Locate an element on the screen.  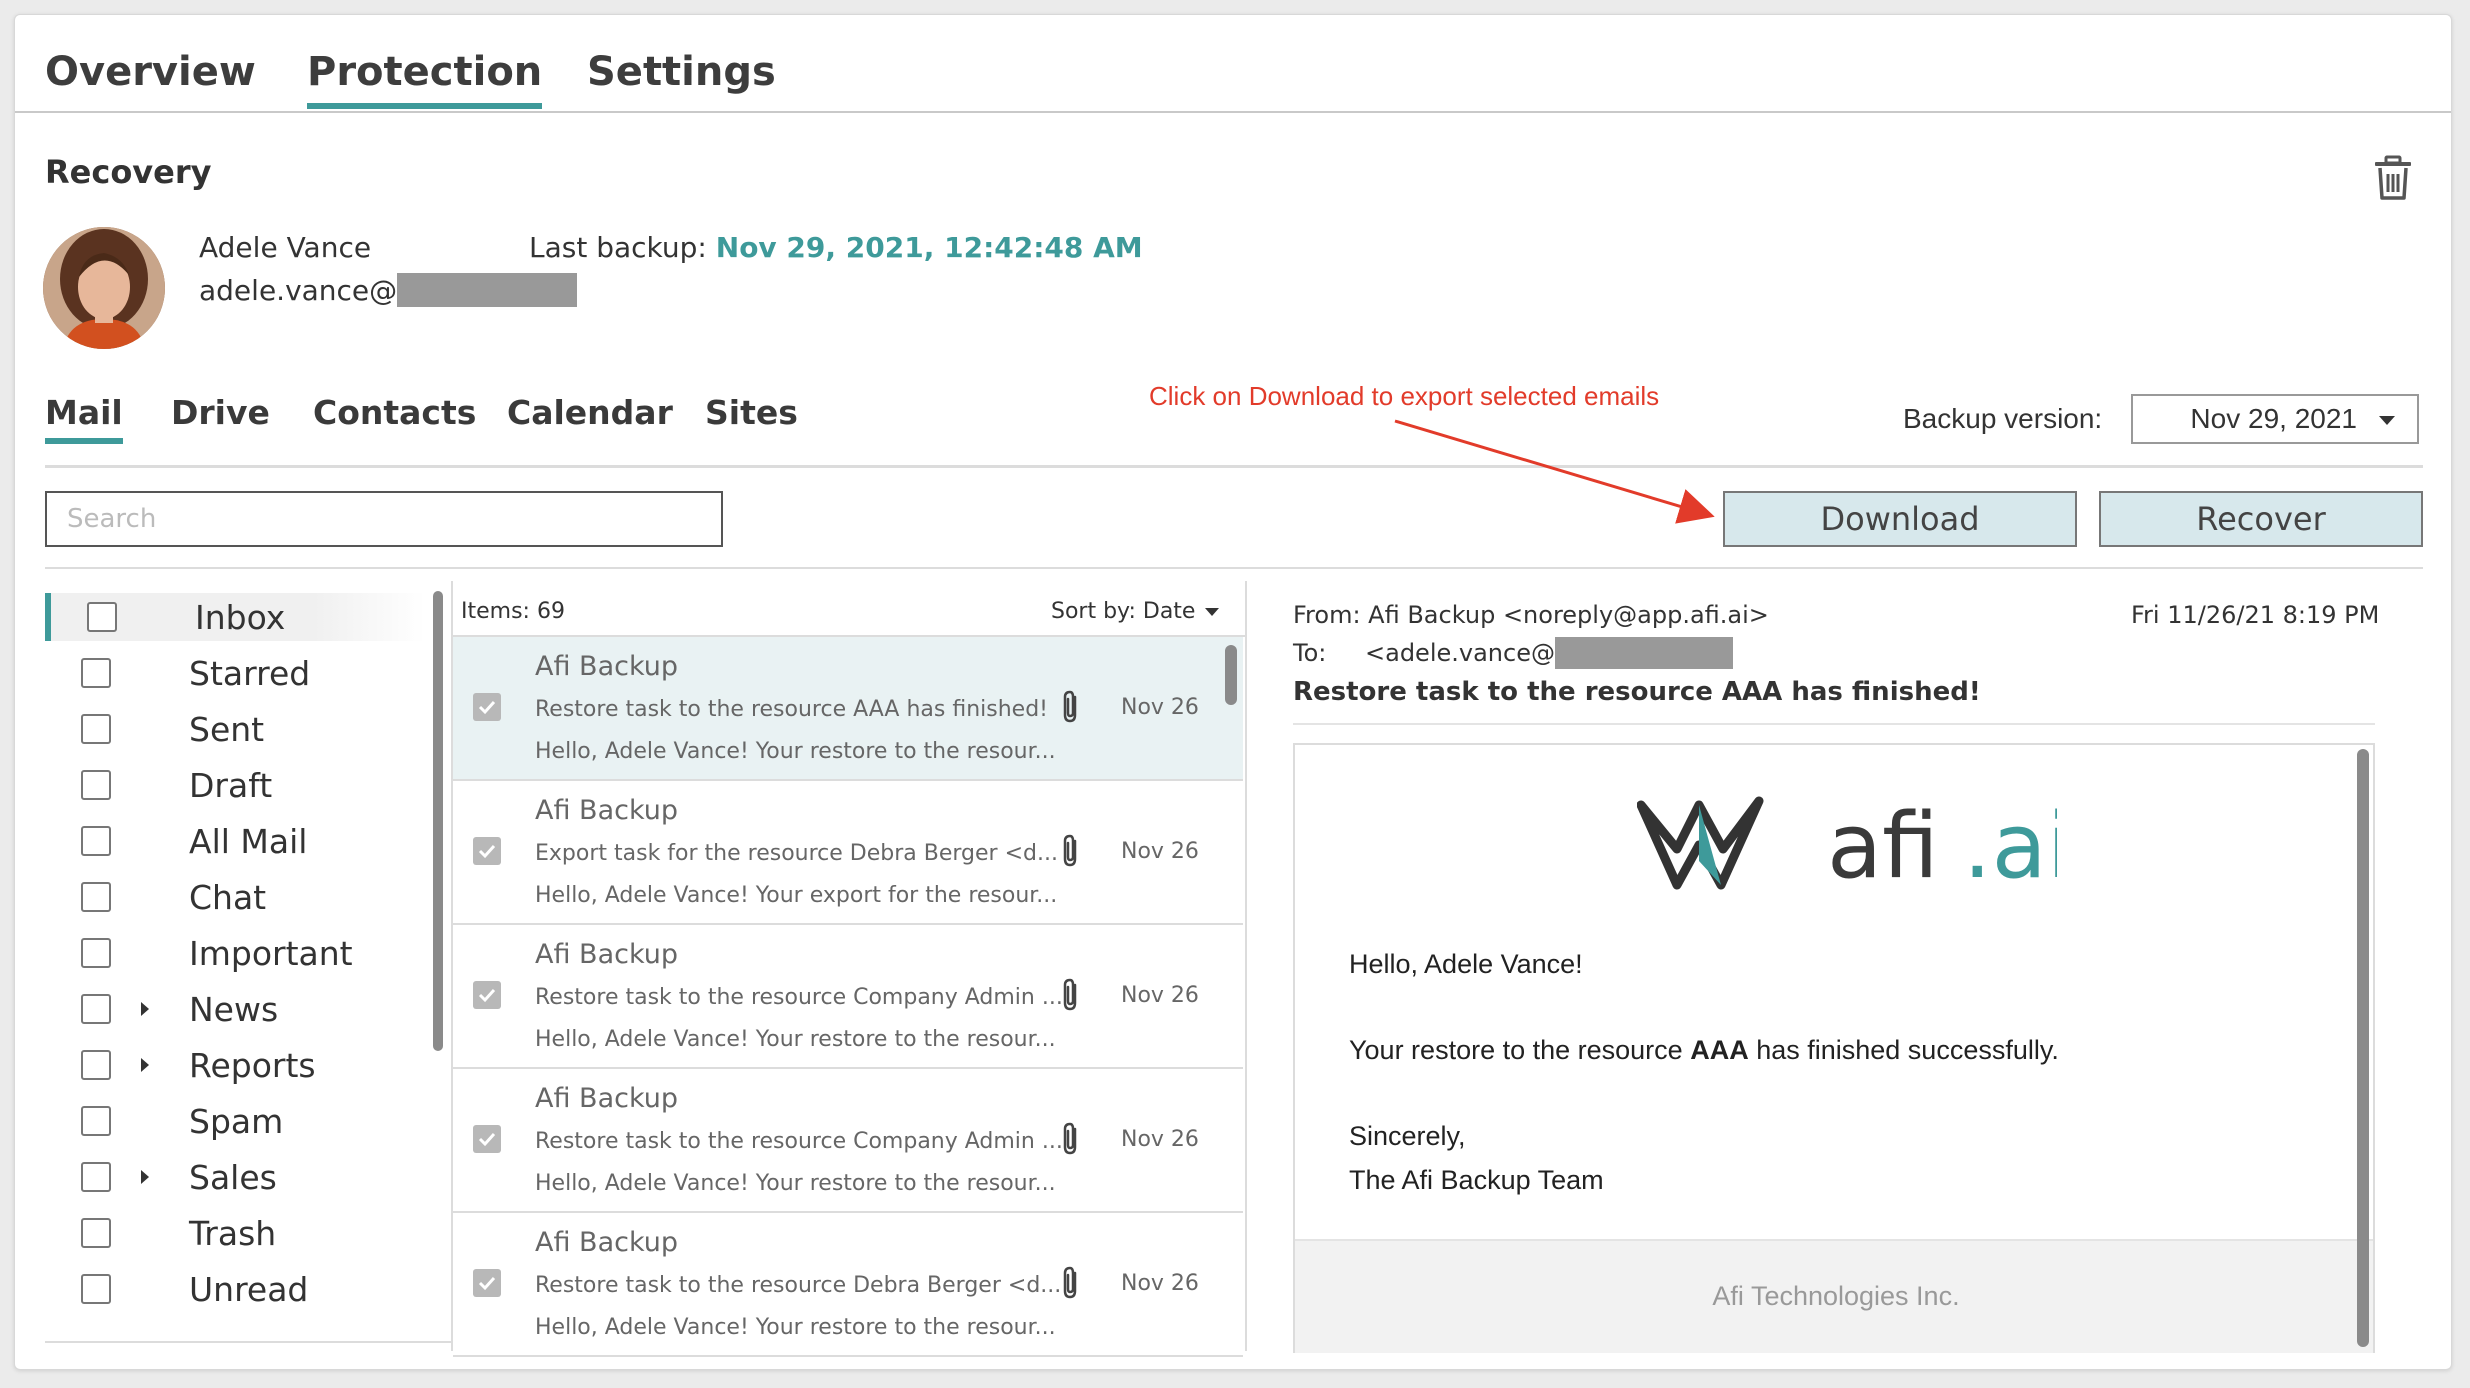
subtab-calendar: Calendar is located at coordinates (590, 412).